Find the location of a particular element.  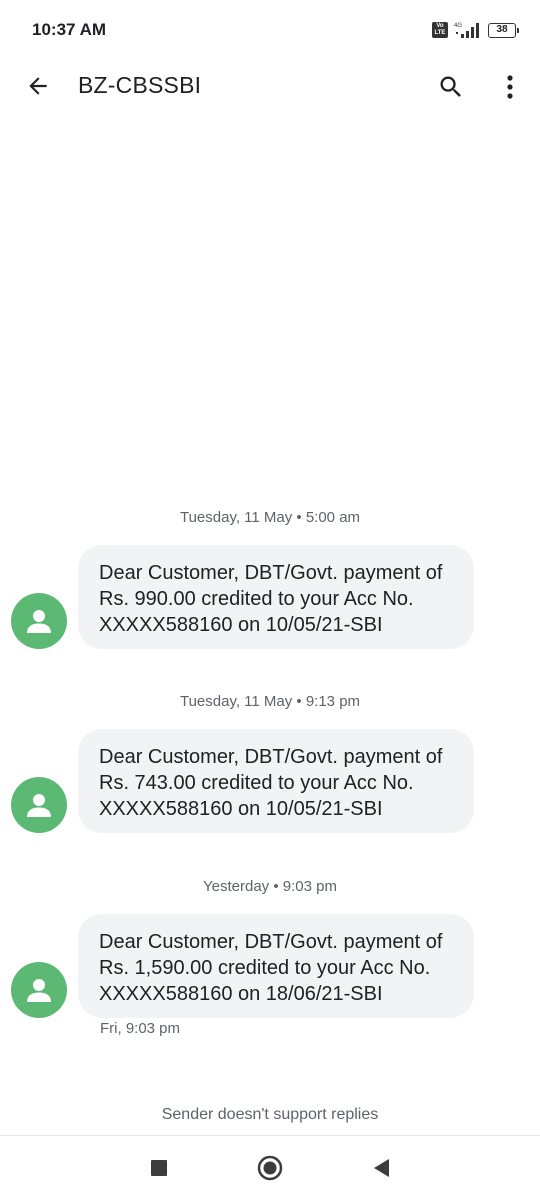

search-button is located at coordinates (451, 87).